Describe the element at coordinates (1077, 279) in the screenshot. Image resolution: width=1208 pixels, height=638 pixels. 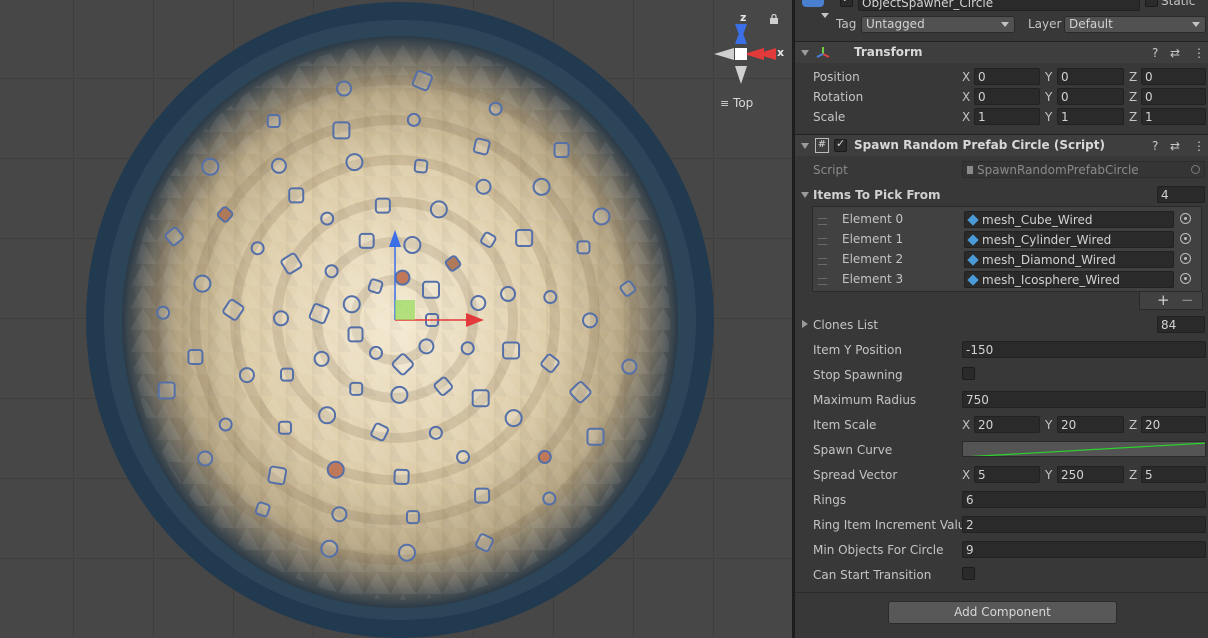
I see `object-field: mesh_Icosphere_Wired` at that location.